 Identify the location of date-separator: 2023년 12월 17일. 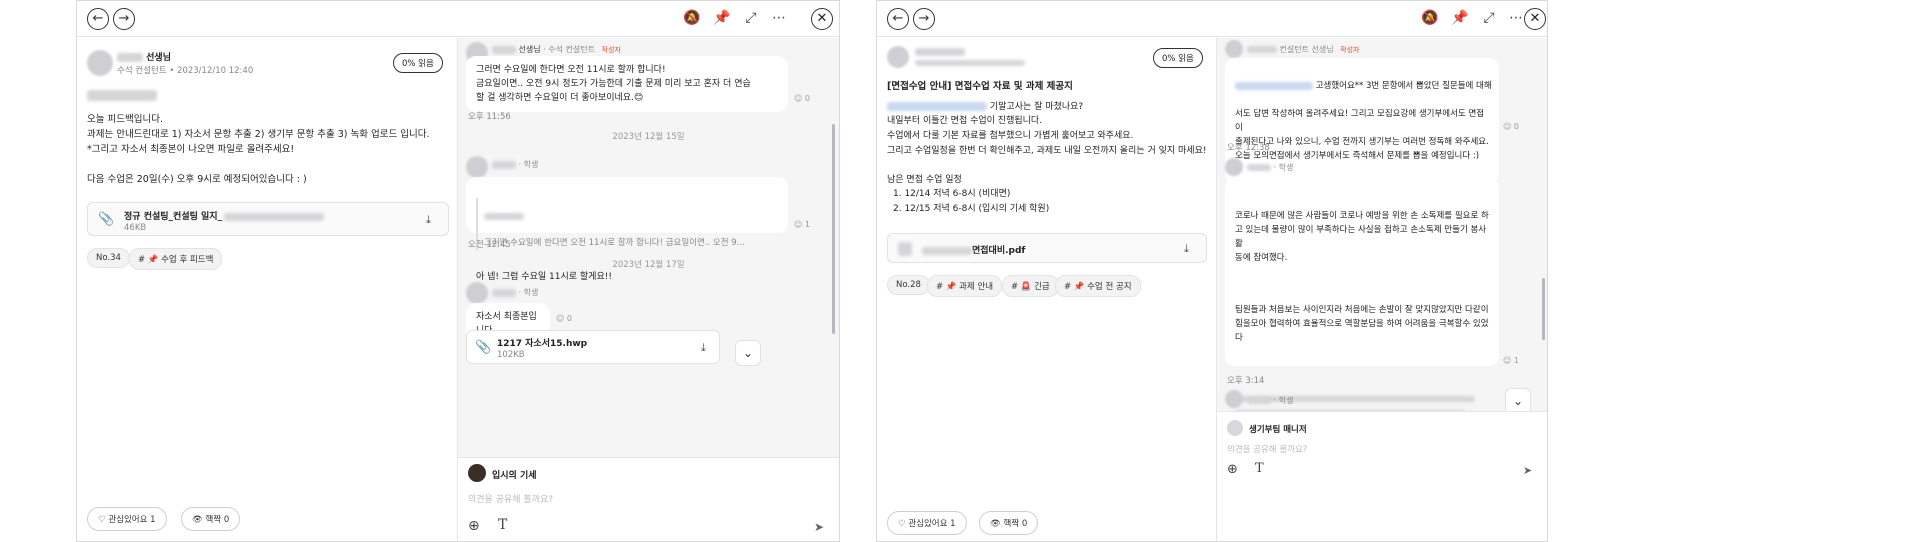
(648, 265).